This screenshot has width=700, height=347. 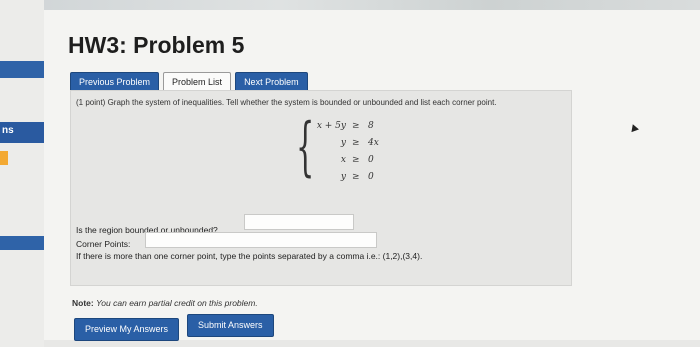 I want to click on corner-points-field, so click(x=261, y=240).